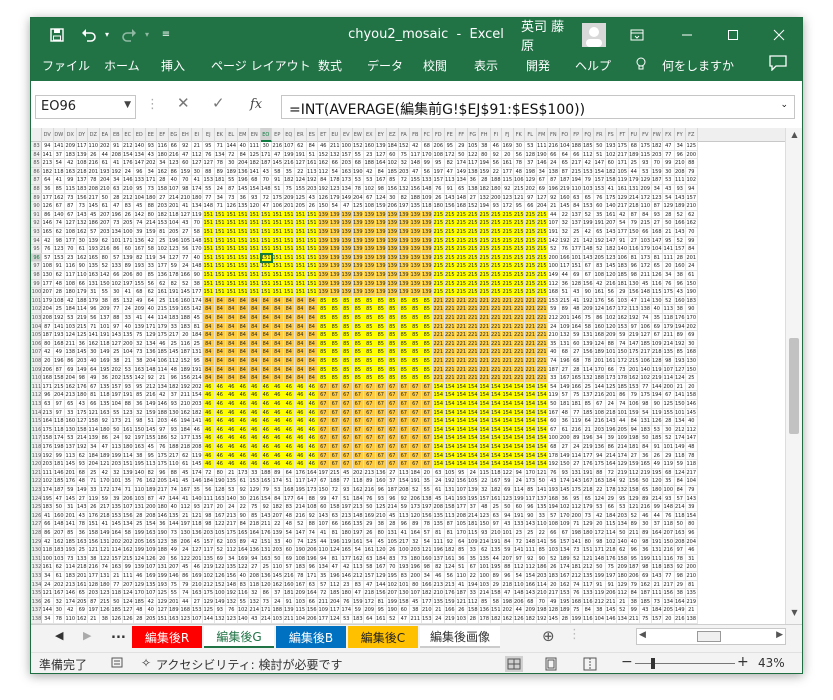 This screenshot has height=700, width=833. I want to click on cell: 219, so click(450, 619).